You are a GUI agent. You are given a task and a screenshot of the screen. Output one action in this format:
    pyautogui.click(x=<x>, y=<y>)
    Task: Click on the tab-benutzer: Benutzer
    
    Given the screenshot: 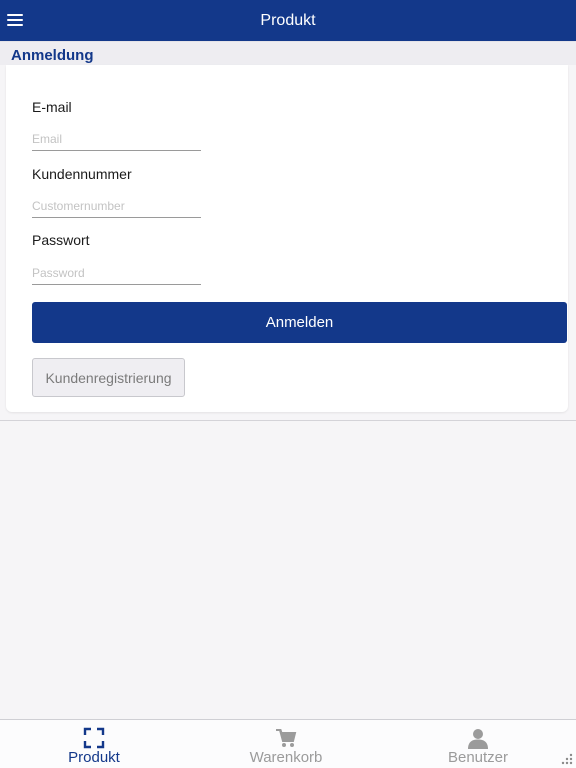 What is the action you would take?
    pyautogui.click(x=478, y=744)
    